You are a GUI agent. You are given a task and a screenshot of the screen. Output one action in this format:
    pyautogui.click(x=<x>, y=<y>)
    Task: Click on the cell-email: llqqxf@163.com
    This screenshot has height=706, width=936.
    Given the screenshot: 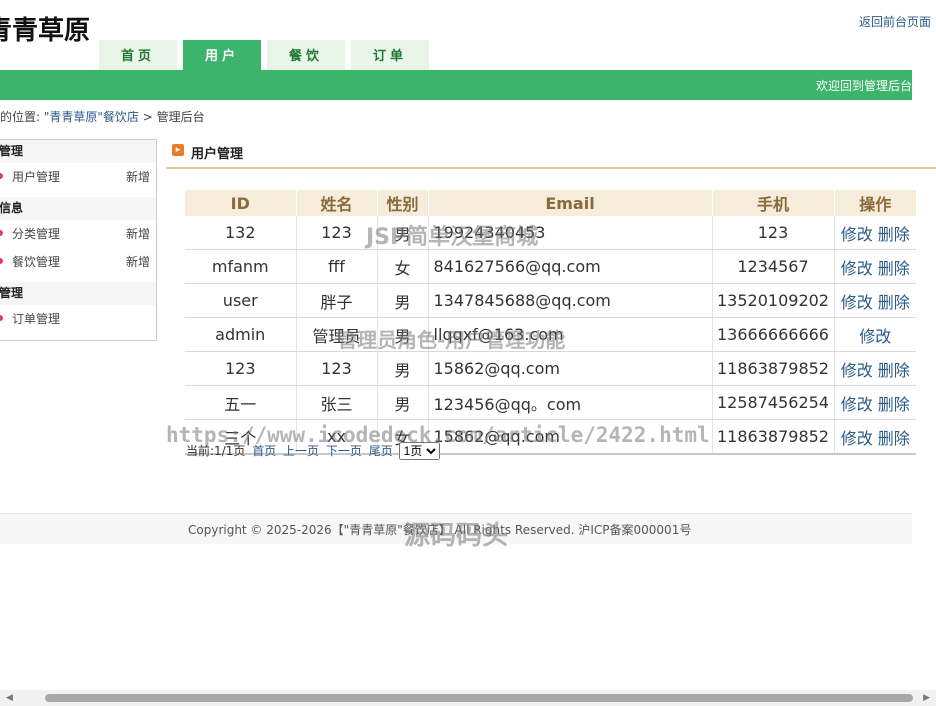 What is the action you would take?
    pyautogui.click(x=569, y=334)
    